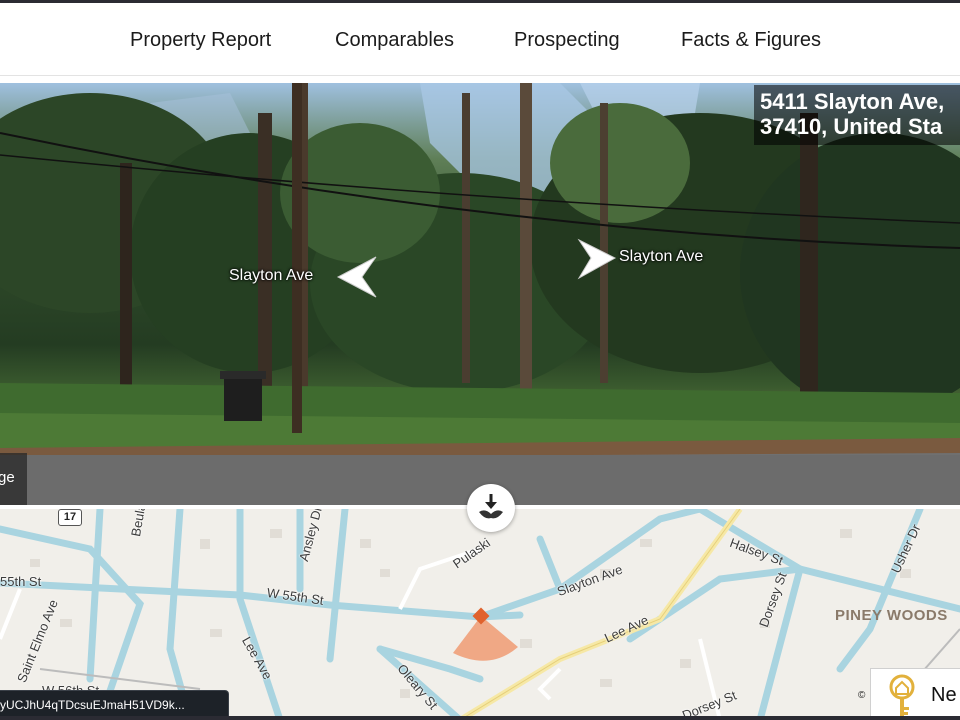  Describe the element at coordinates (7, 477) in the screenshot. I see `side-control-label: ge` at that location.